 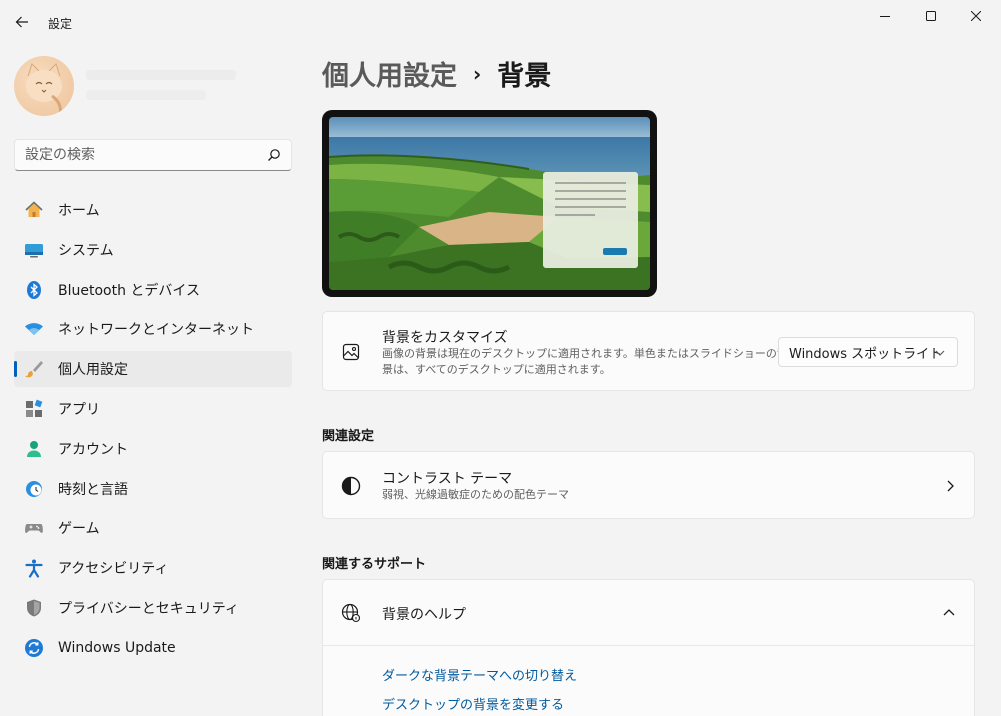 I want to click on sidebar-item-label: アプリ, so click(x=79, y=409).